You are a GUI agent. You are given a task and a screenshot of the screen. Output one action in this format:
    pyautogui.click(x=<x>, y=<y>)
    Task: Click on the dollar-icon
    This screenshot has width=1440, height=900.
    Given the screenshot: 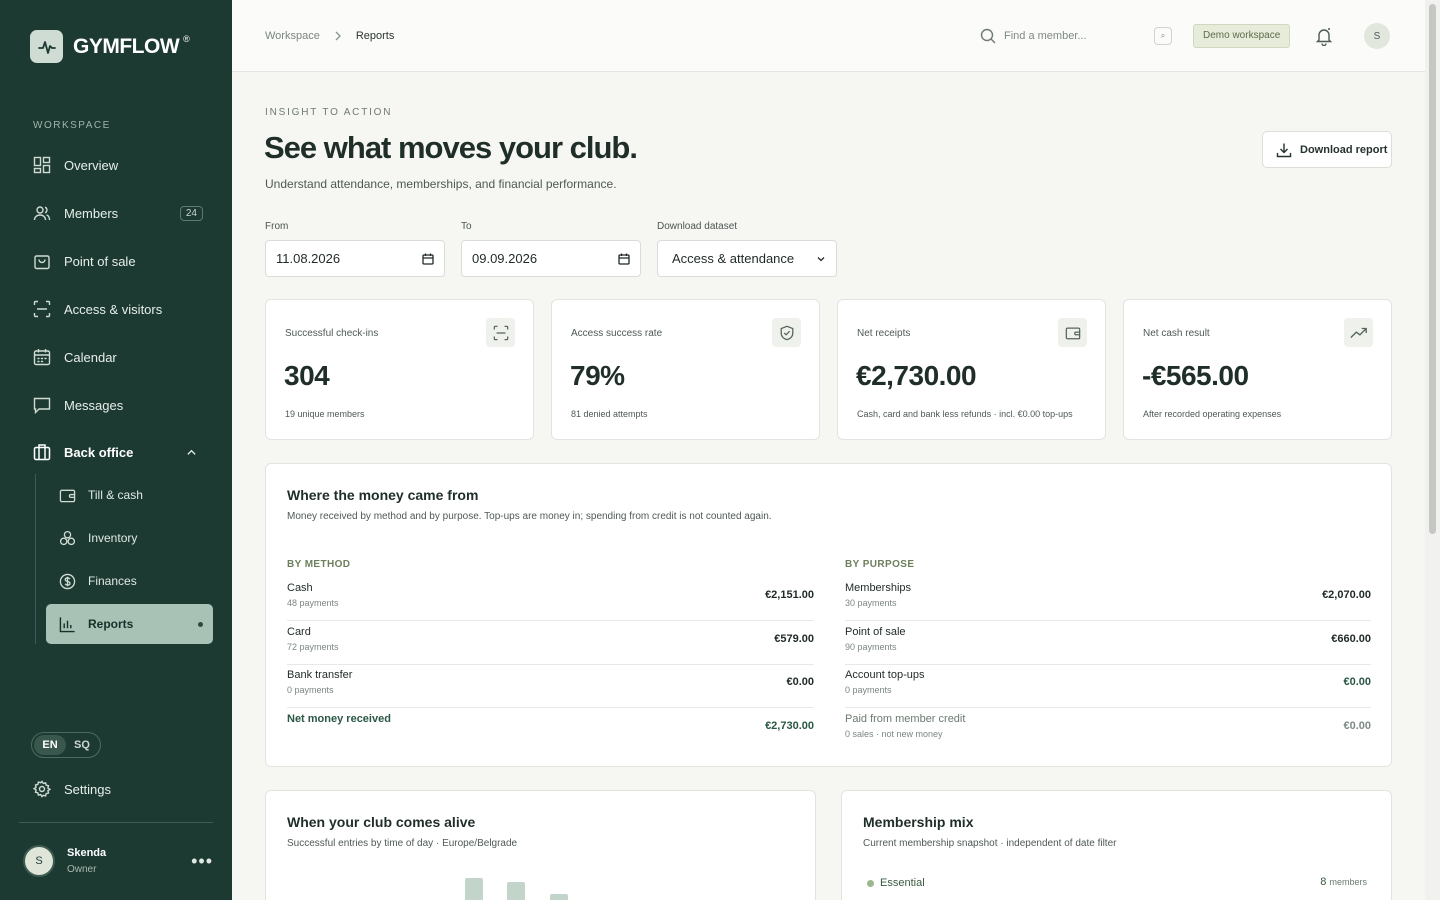 What is the action you would take?
    pyautogui.click(x=67, y=581)
    